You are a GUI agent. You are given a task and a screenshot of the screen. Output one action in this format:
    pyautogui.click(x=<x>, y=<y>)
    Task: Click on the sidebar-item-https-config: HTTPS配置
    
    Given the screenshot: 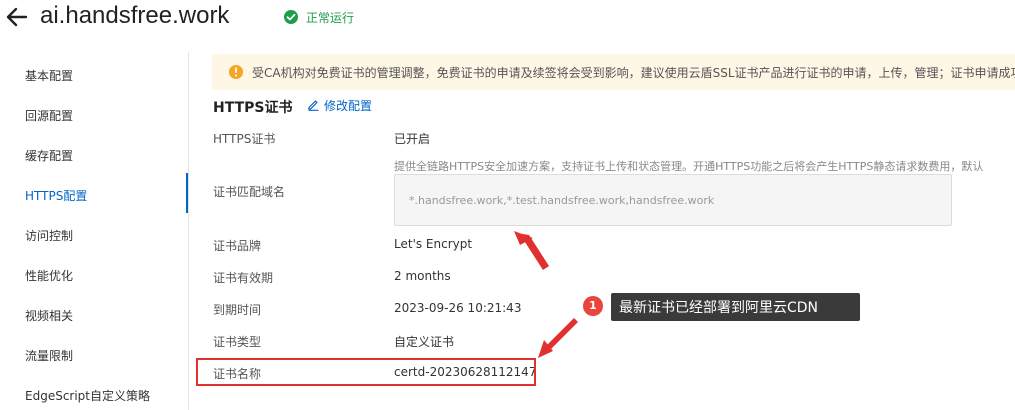 What is the action you would take?
    pyautogui.click(x=56, y=195)
    